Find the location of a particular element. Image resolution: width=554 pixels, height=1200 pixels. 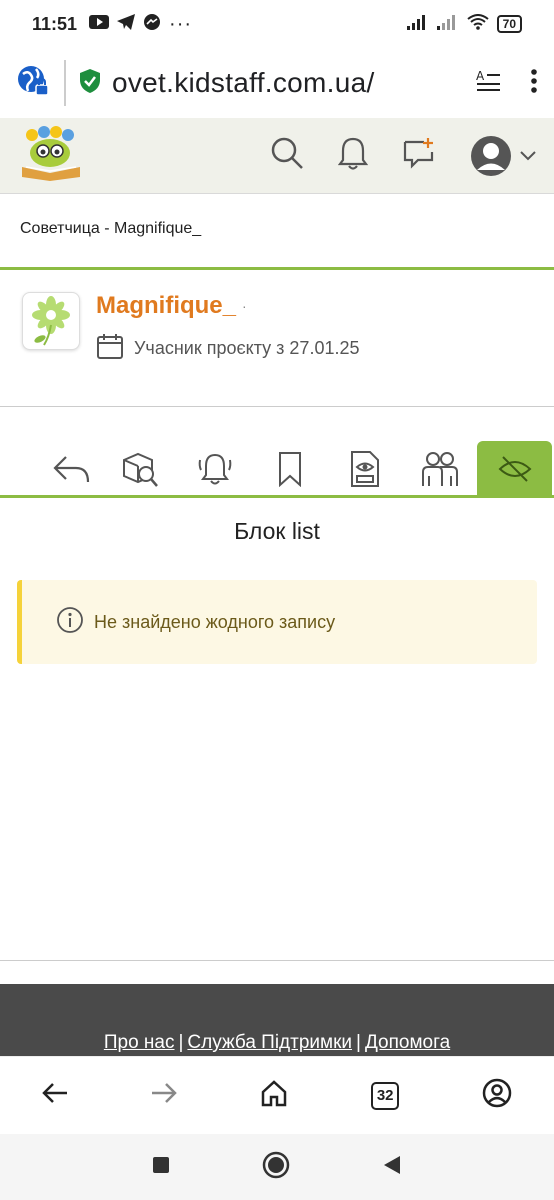

battery-indicator: 70 is located at coordinates (509, 24).